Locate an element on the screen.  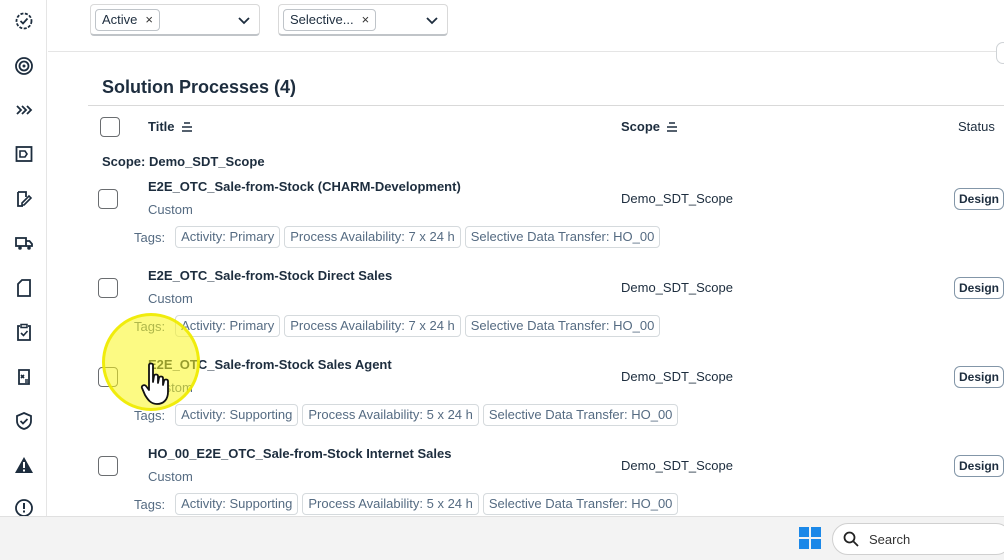
hand-cursor-icon is located at coordinates (154, 383).